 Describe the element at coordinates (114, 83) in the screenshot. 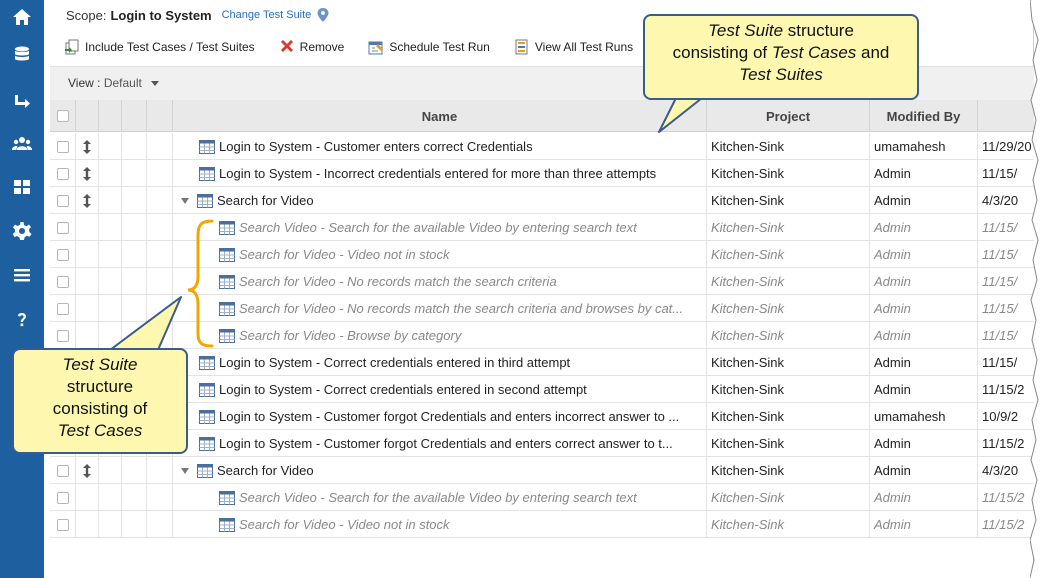

I see `view-selector: View : Default` at that location.